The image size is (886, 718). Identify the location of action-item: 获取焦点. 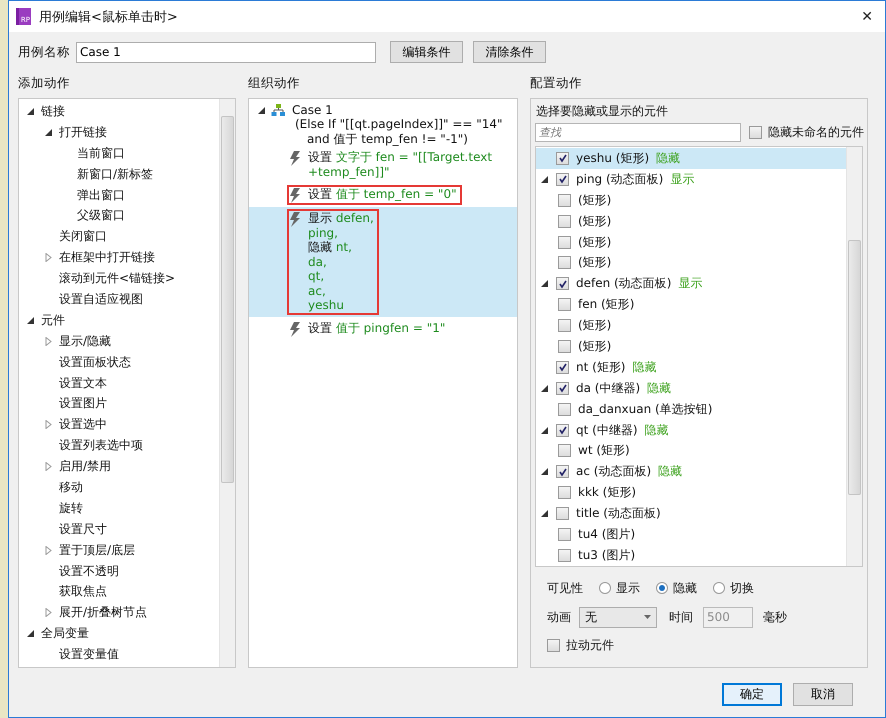
(83, 591).